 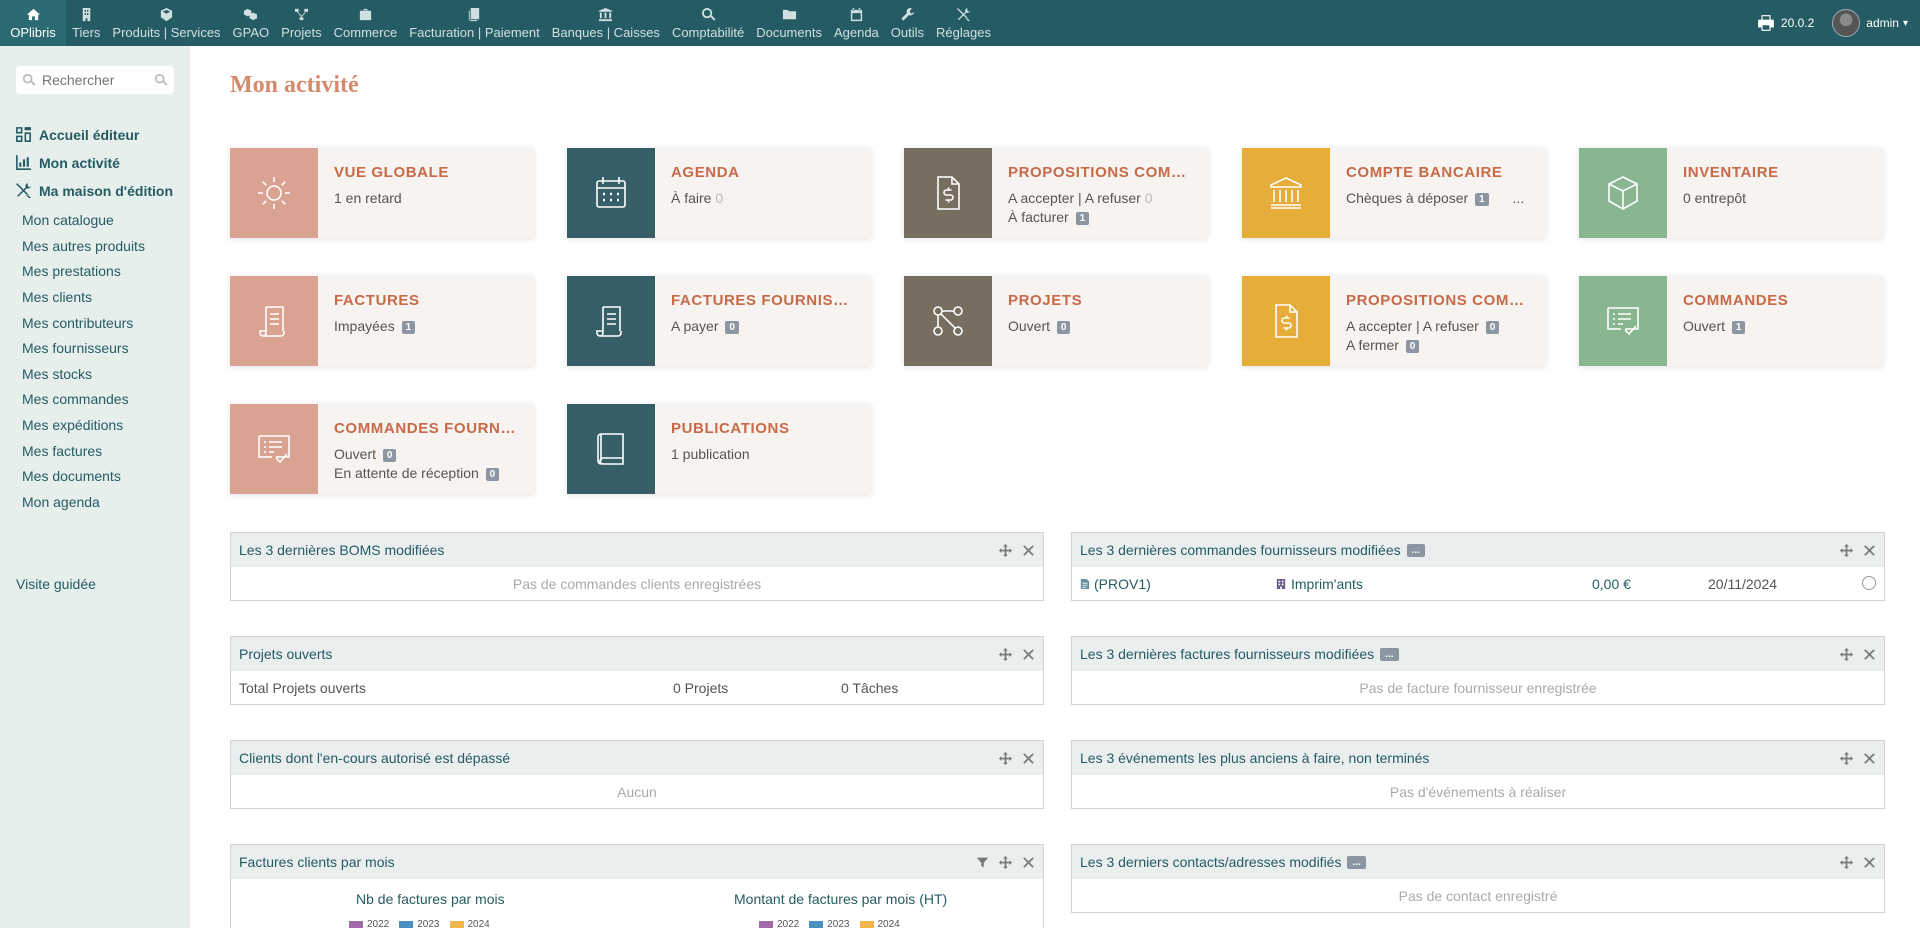 I want to click on topnav-tiers: Tiers, so click(x=86, y=23).